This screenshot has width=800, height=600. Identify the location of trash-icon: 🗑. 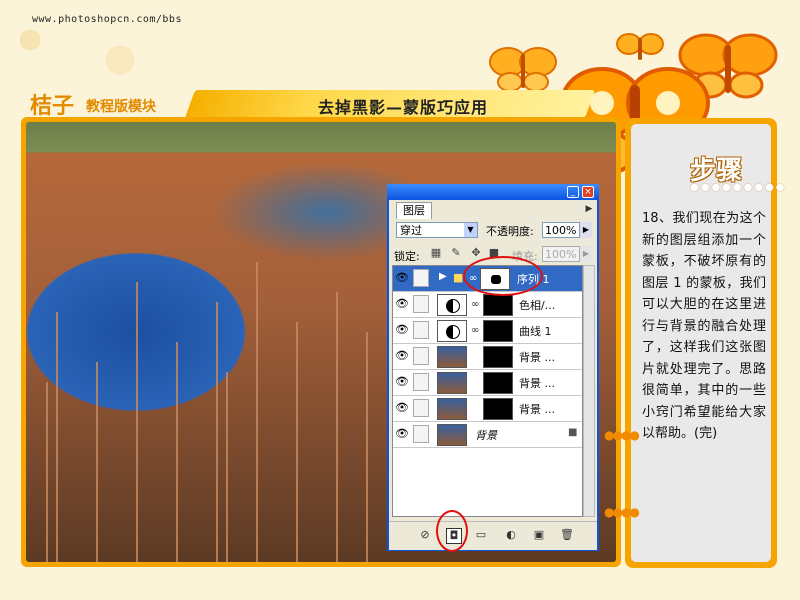
(567, 535).